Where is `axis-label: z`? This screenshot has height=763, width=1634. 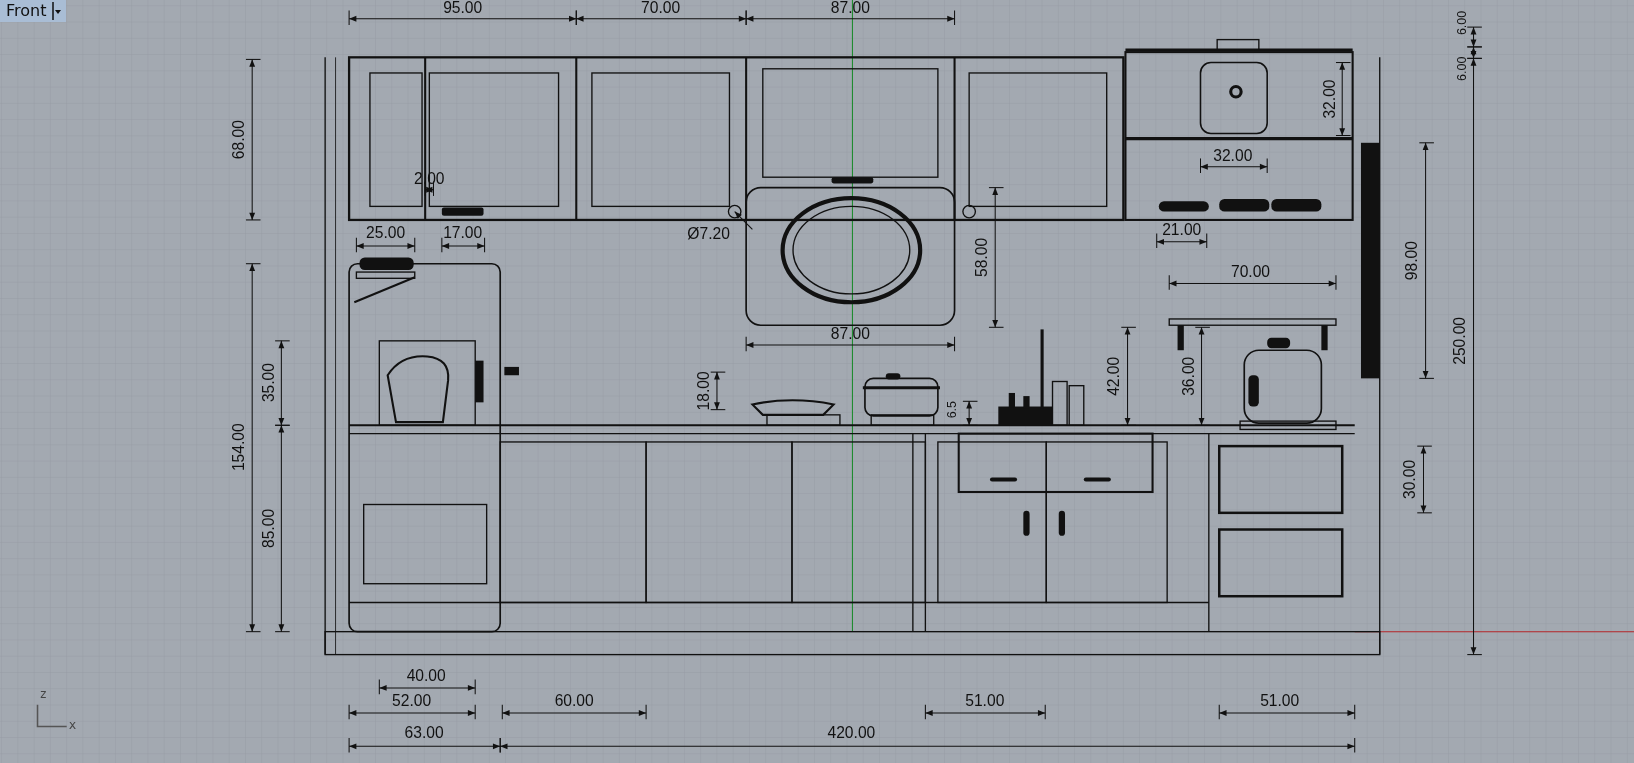 axis-label: z is located at coordinates (43, 694).